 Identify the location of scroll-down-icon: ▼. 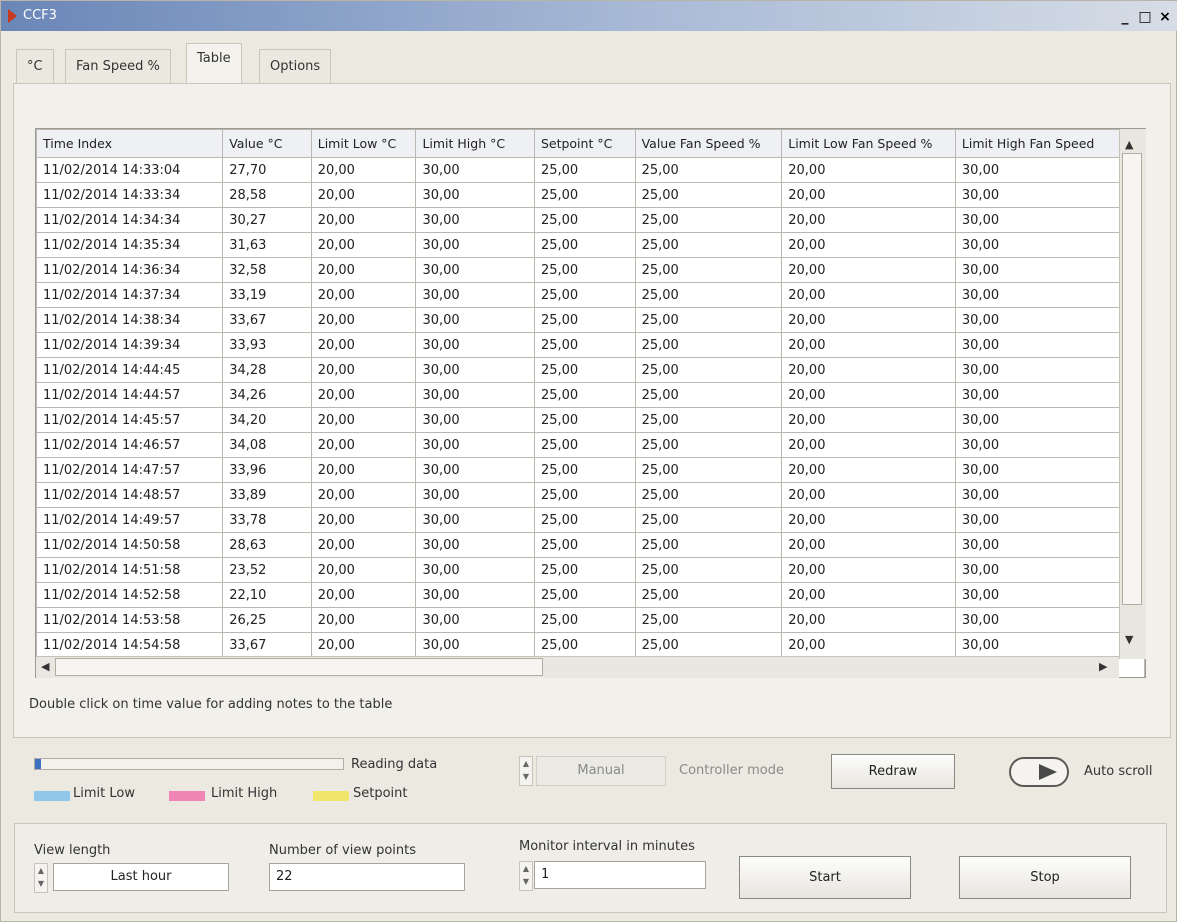
(1129, 639).